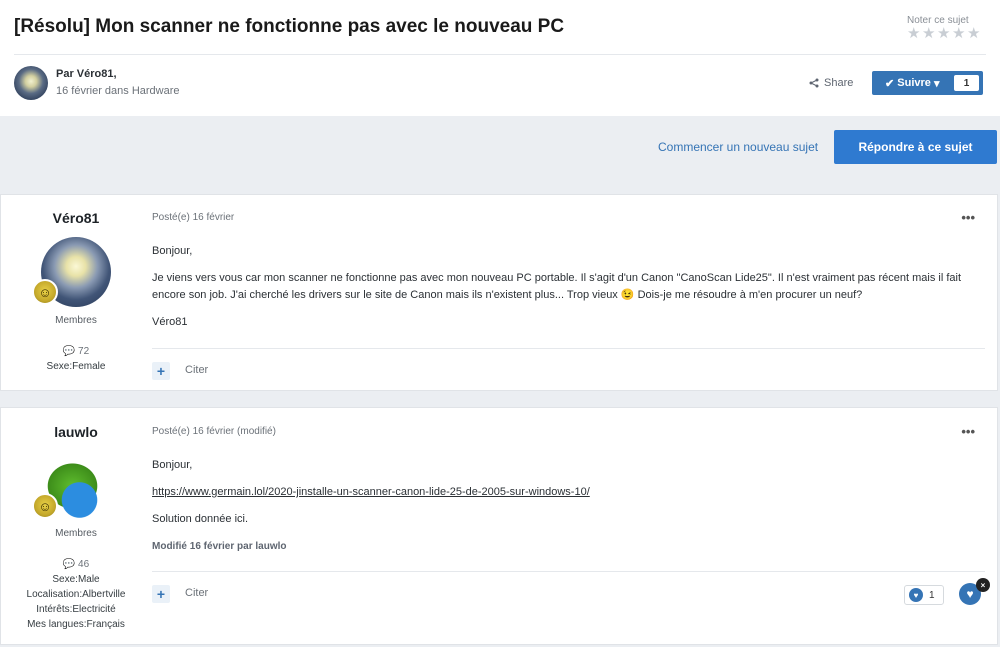  Describe the element at coordinates (738, 147) in the screenshot. I see `new-topic-link: Commencer un nouveau sujet` at that location.